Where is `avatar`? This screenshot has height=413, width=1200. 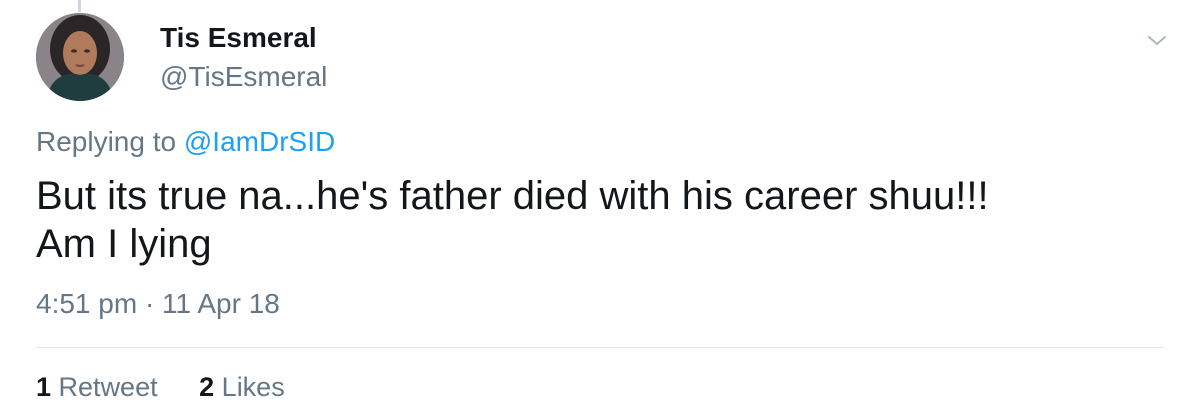
avatar is located at coordinates (80, 57).